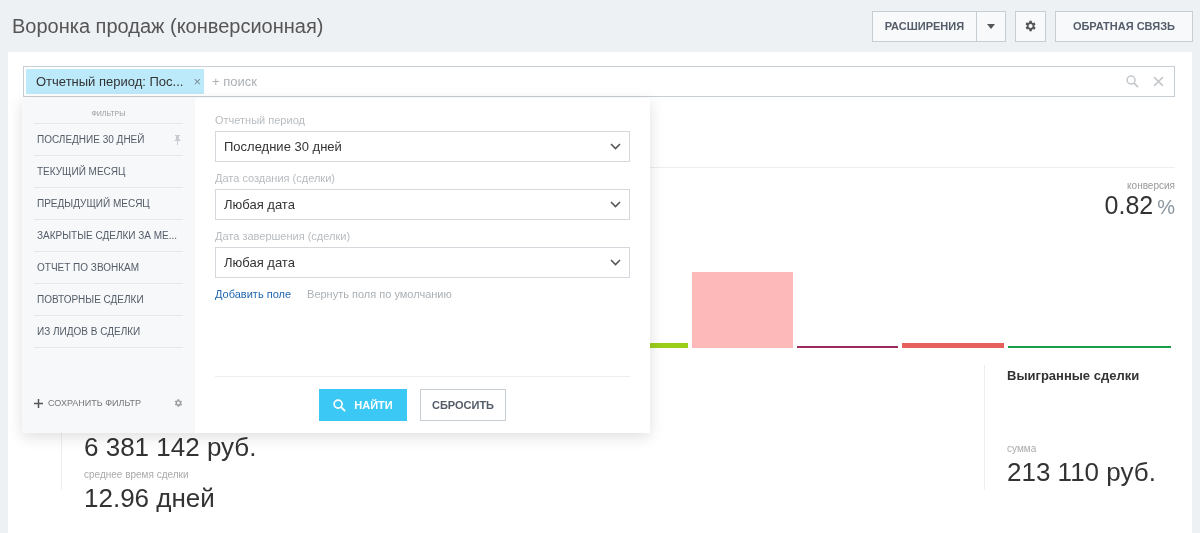 Image resolution: width=1200 pixels, height=533 pixels. What do you see at coordinates (1166, 207) in the screenshot?
I see `percent-unit: %` at bounding box center [1166, 207].